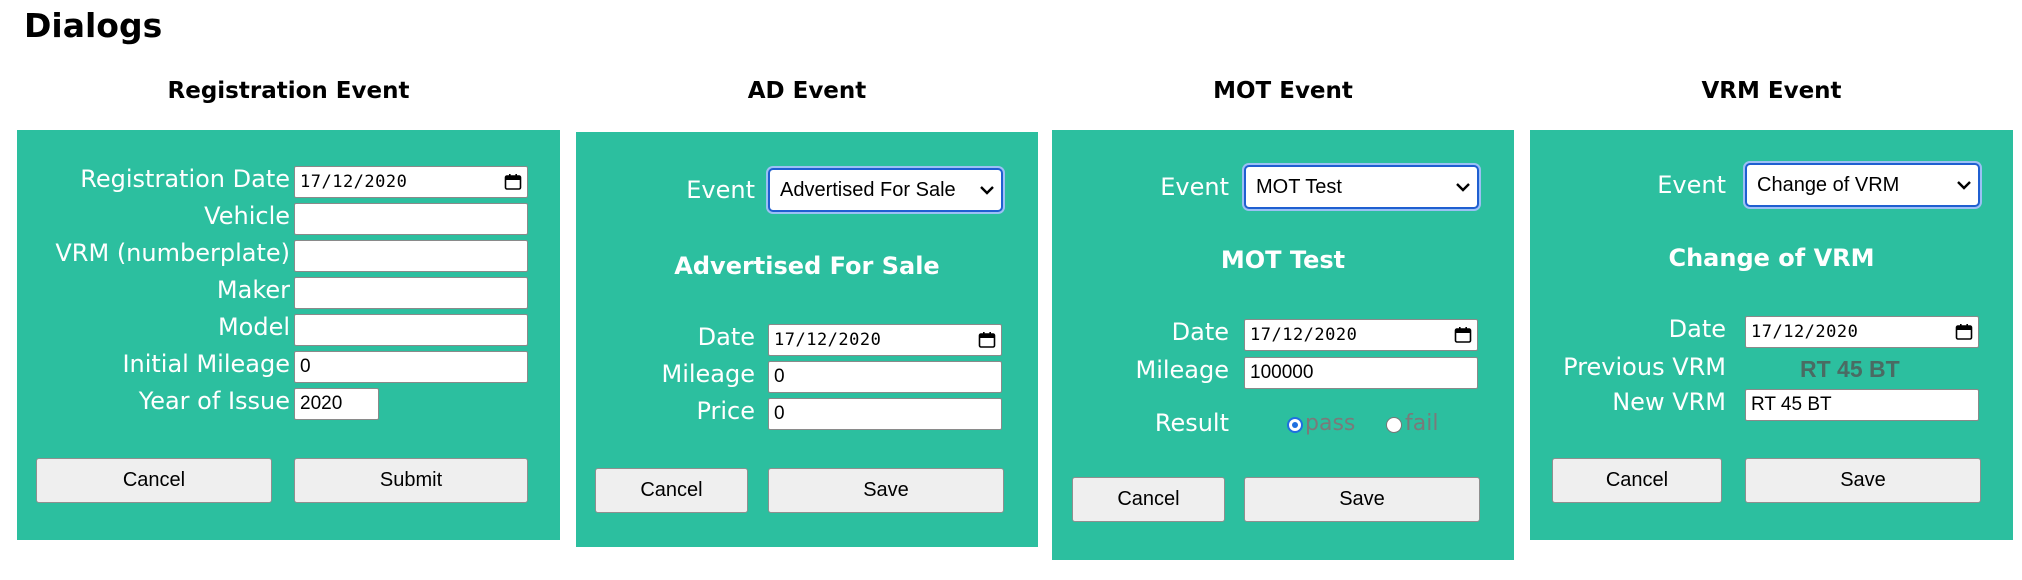 This screenshot has width=2022, height=580. Describe the element at coordinates (1191, 423) in the screenshot. I see `mot-result-label: Result` at that location.